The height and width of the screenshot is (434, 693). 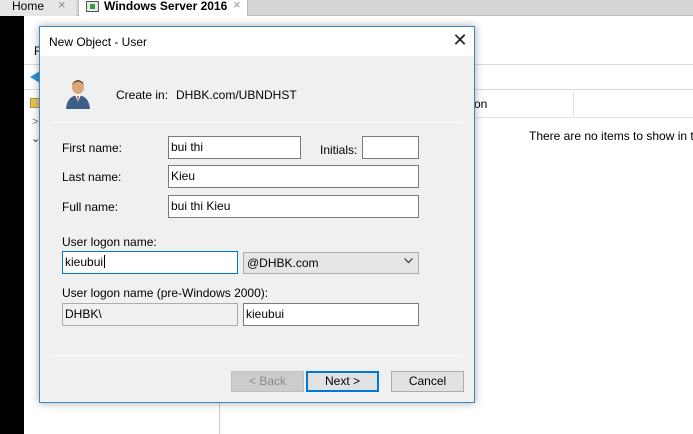 I want to click on initials-label: Initials:, so click(x=339, y=150).